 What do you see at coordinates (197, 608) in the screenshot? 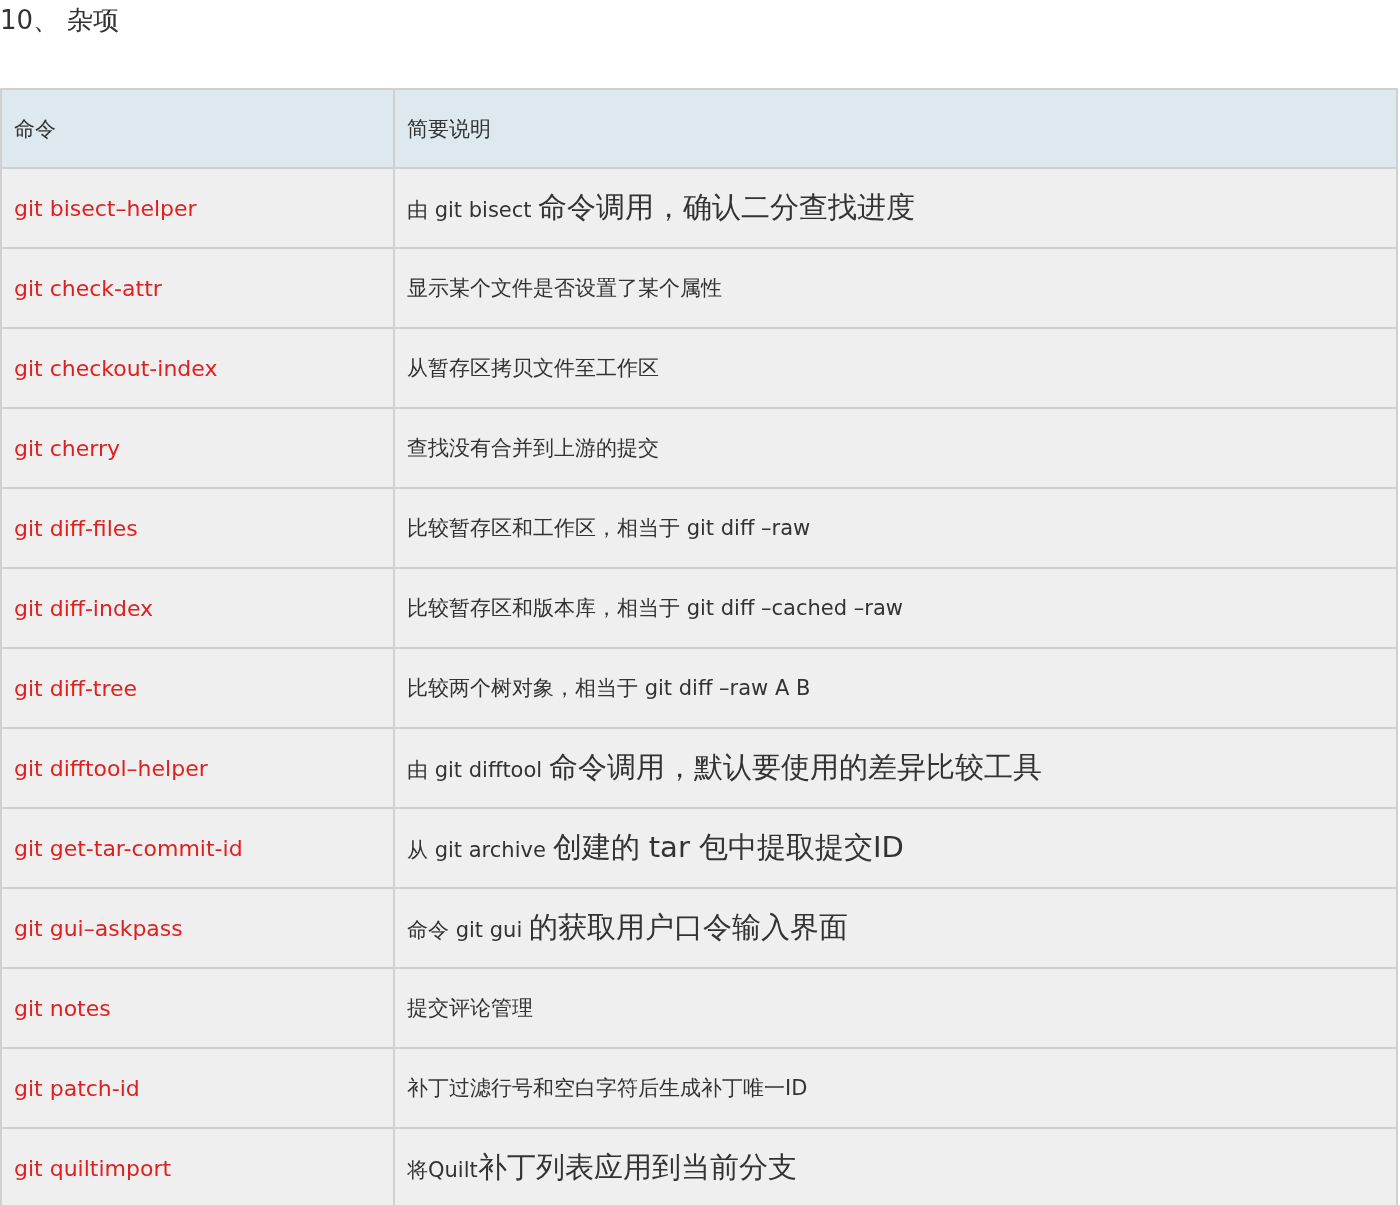
I see `command-cell: git diff-index` at bounding box center [197, 608].